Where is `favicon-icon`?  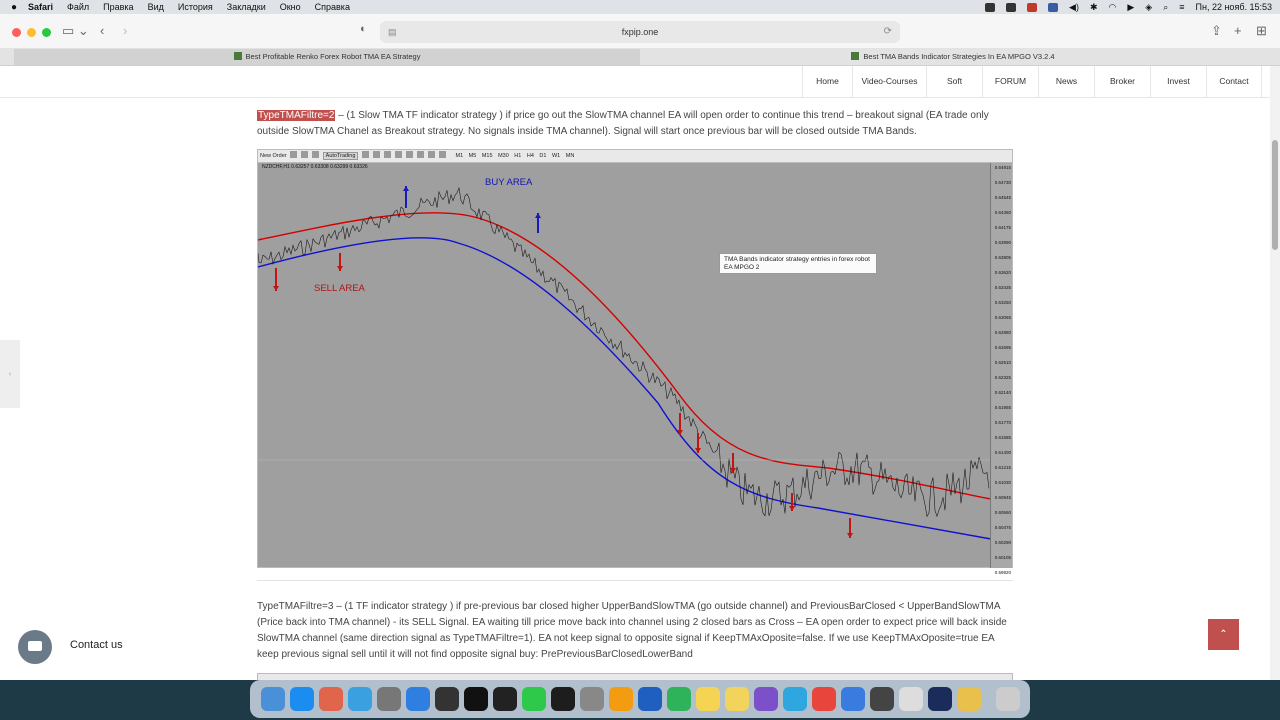
favicon-icon is located at coordinates (855, 56).